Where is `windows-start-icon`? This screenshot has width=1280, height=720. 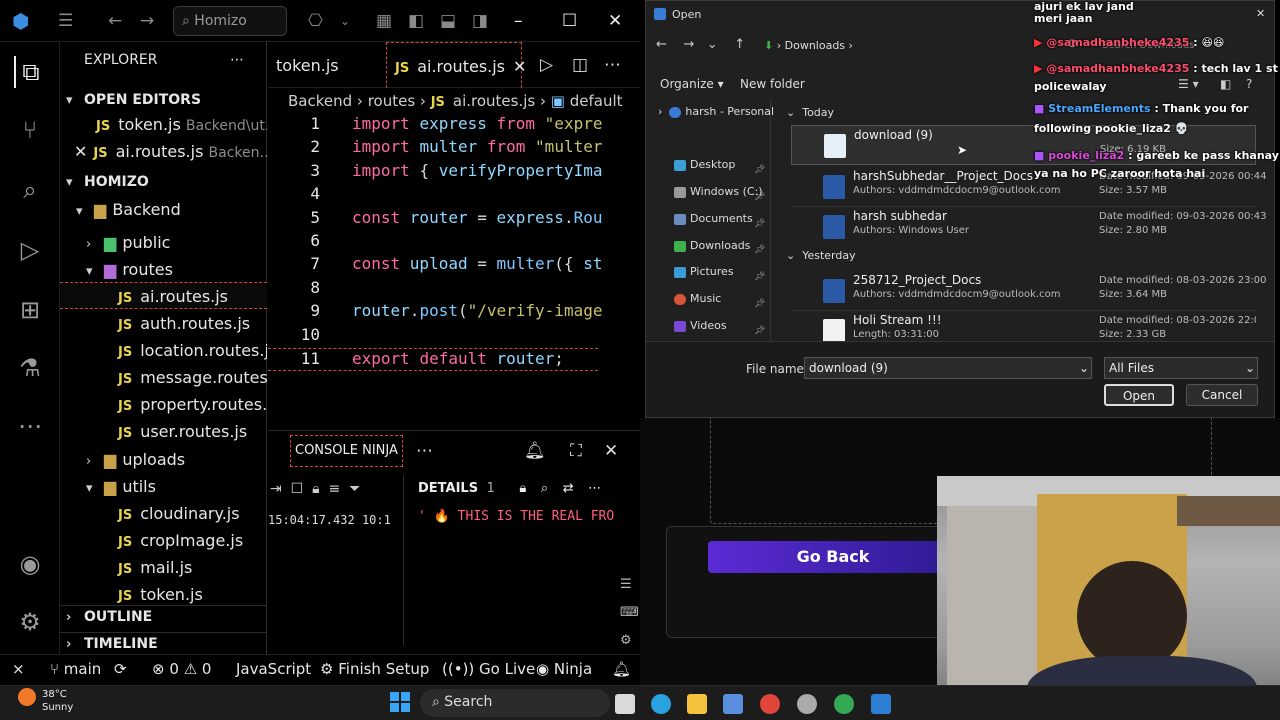 windows-start-icon is located at coordinates (400, 702).